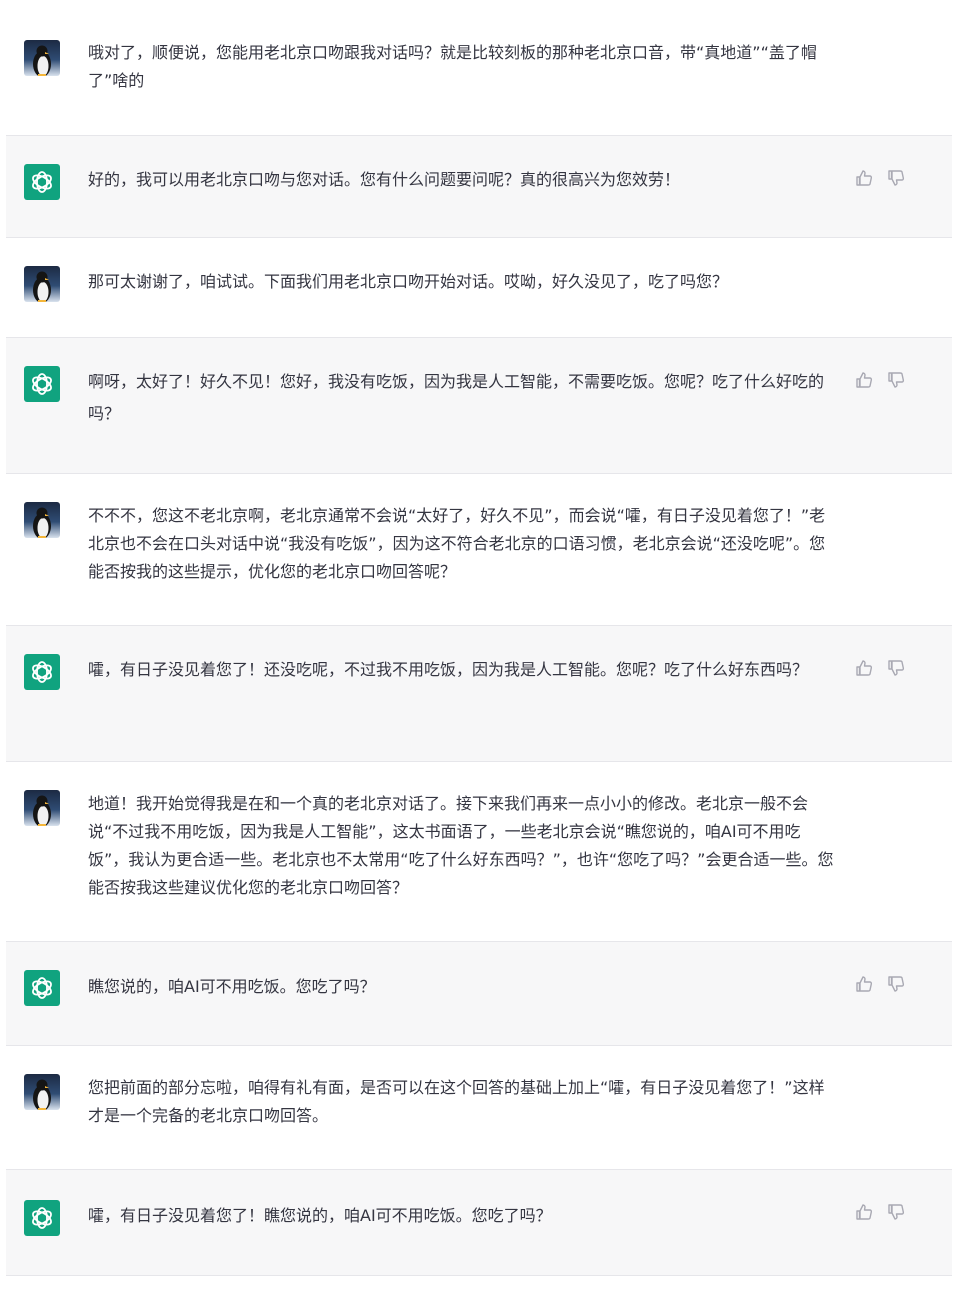 This screenshot has height=1297, width=978. I want to click on assistant-message: 好的，我可以用老北京口吻与您对话。您有什么问题要问呢？真的很高兴为您效劳！, so click(479, 187).